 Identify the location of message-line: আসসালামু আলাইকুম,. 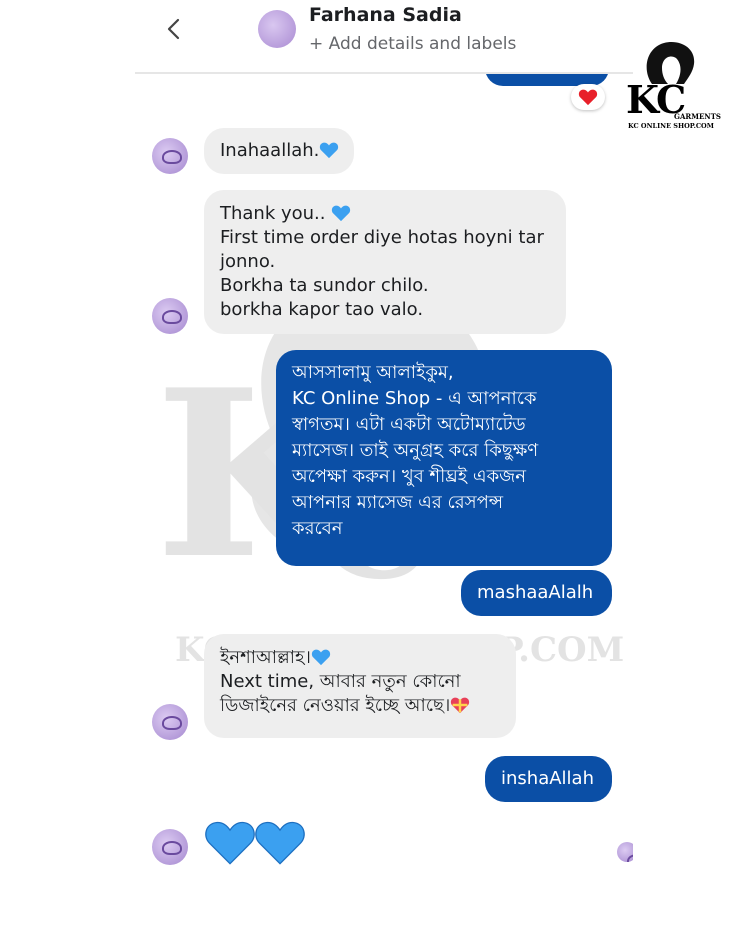
(373, 372).